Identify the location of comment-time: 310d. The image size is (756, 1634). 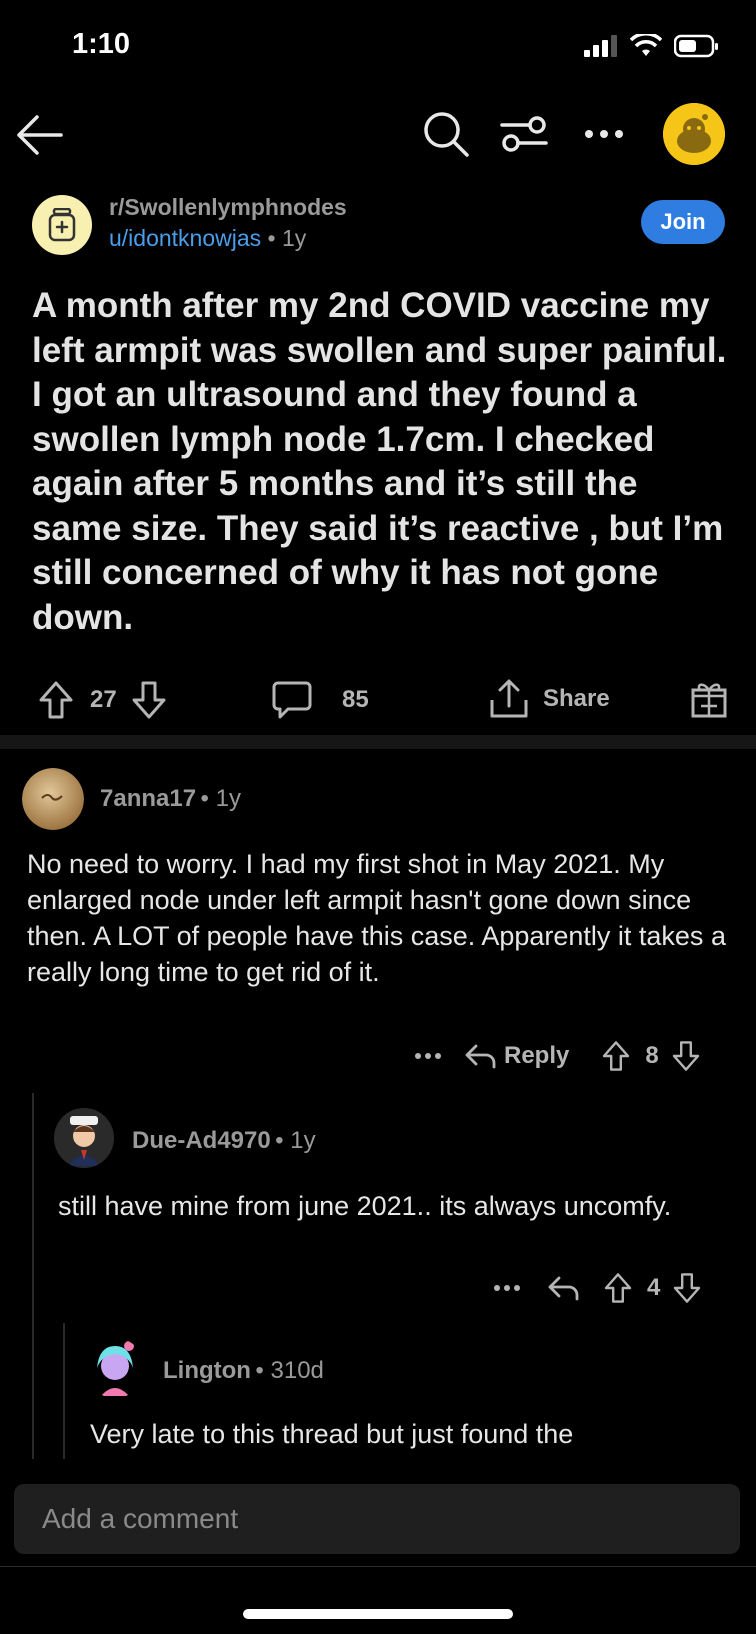
(297, 1370).